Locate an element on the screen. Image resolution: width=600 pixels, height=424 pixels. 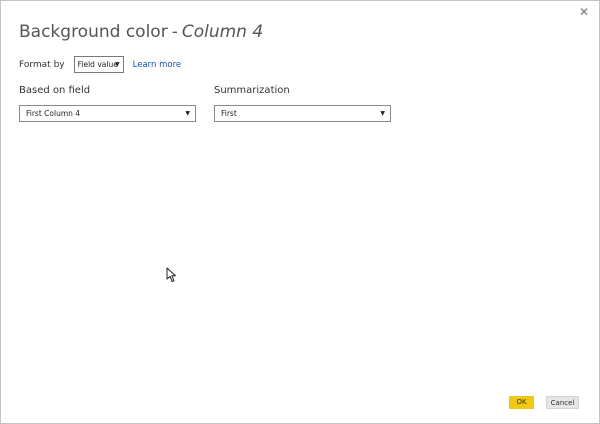
based-on-field-value: First Column 4 is located at coordinates (53, 113).